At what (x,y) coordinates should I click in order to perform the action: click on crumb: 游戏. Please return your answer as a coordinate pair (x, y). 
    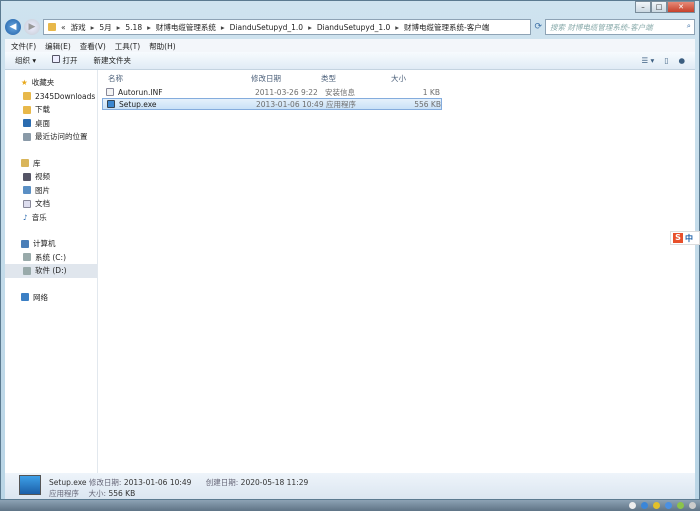
    Looking at the image, I should click on (78, 27).